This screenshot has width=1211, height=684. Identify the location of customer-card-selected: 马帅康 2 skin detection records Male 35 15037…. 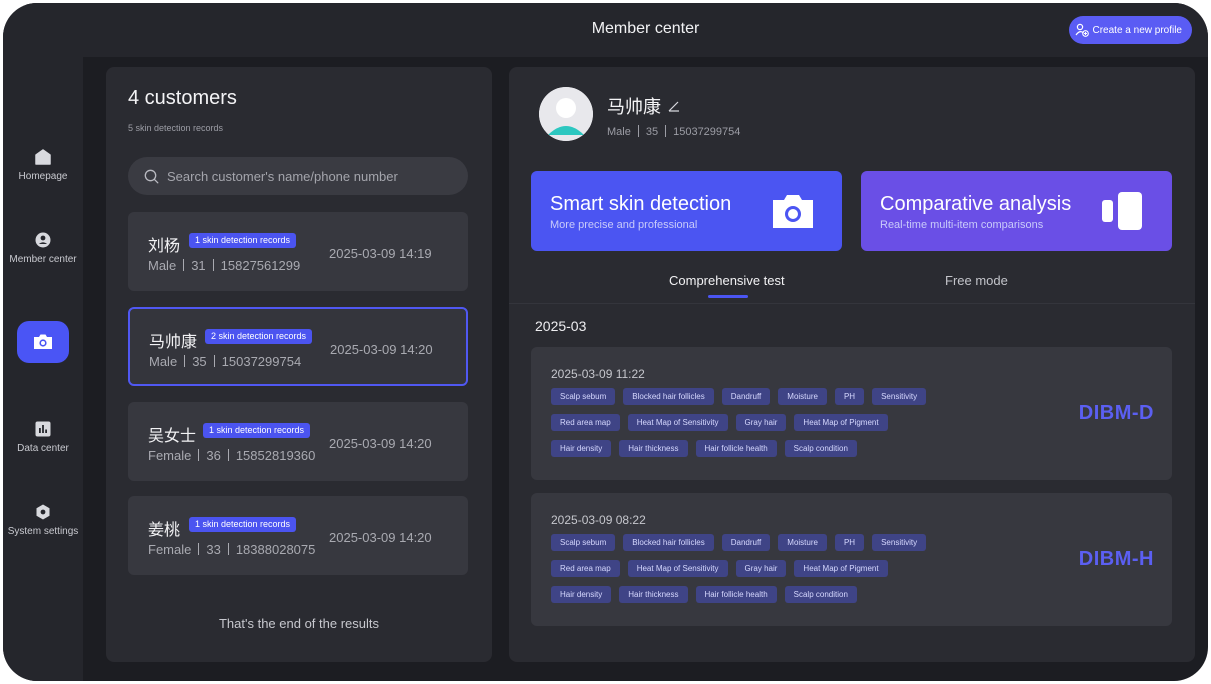
(298, 346).